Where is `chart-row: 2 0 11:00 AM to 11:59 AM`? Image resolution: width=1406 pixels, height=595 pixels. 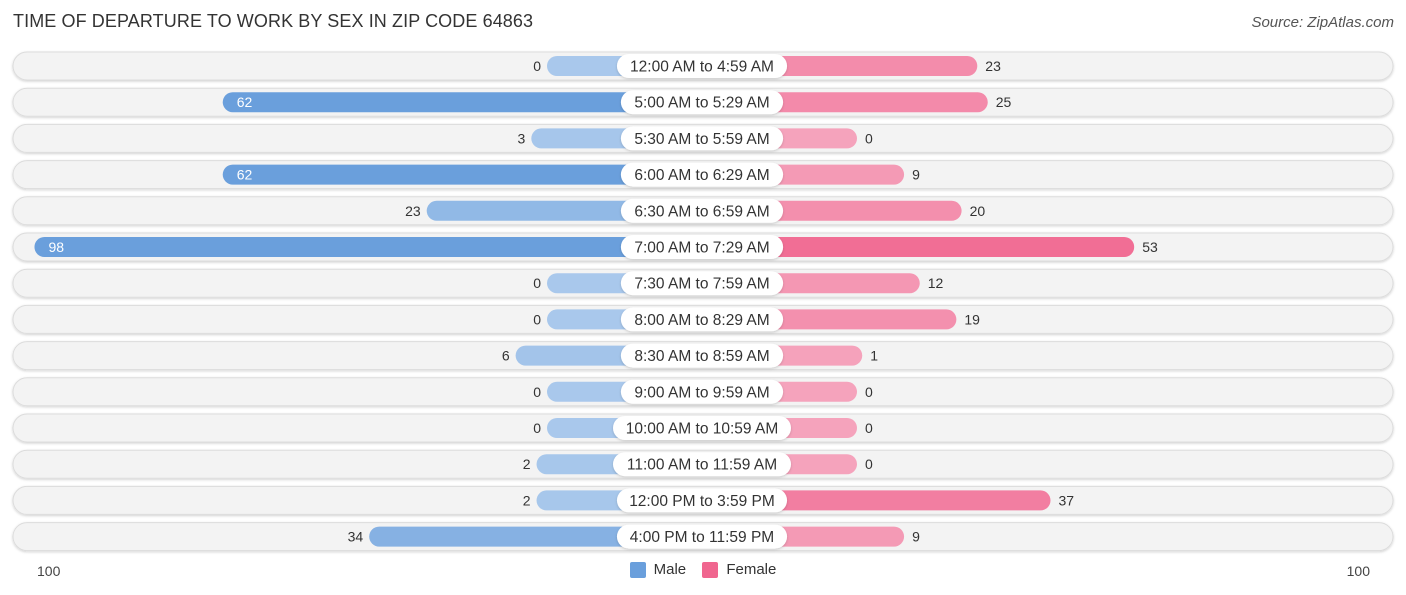
chart-row: 2 0 11:00 AM to 11:59 AM is located at coordinates (703, 464).